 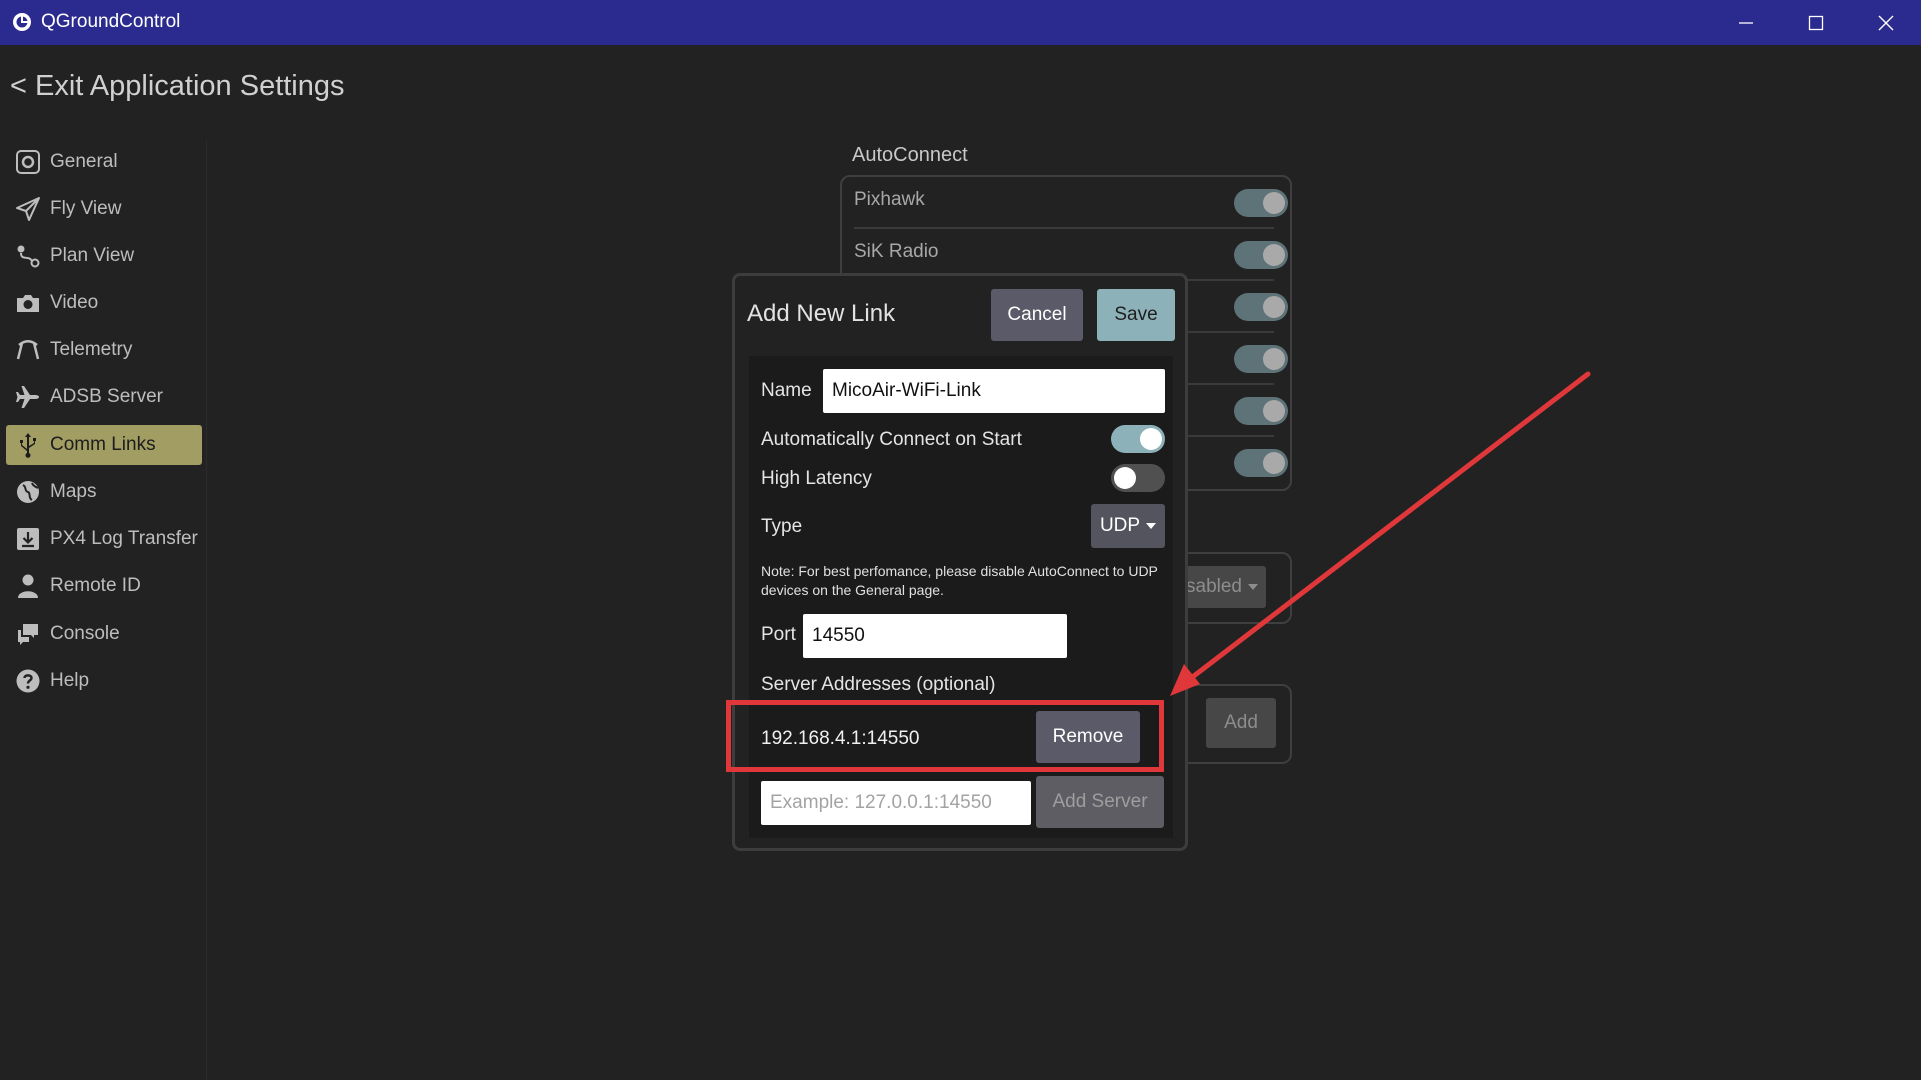 I want to click on route-icon, so click(x=28, y=256).